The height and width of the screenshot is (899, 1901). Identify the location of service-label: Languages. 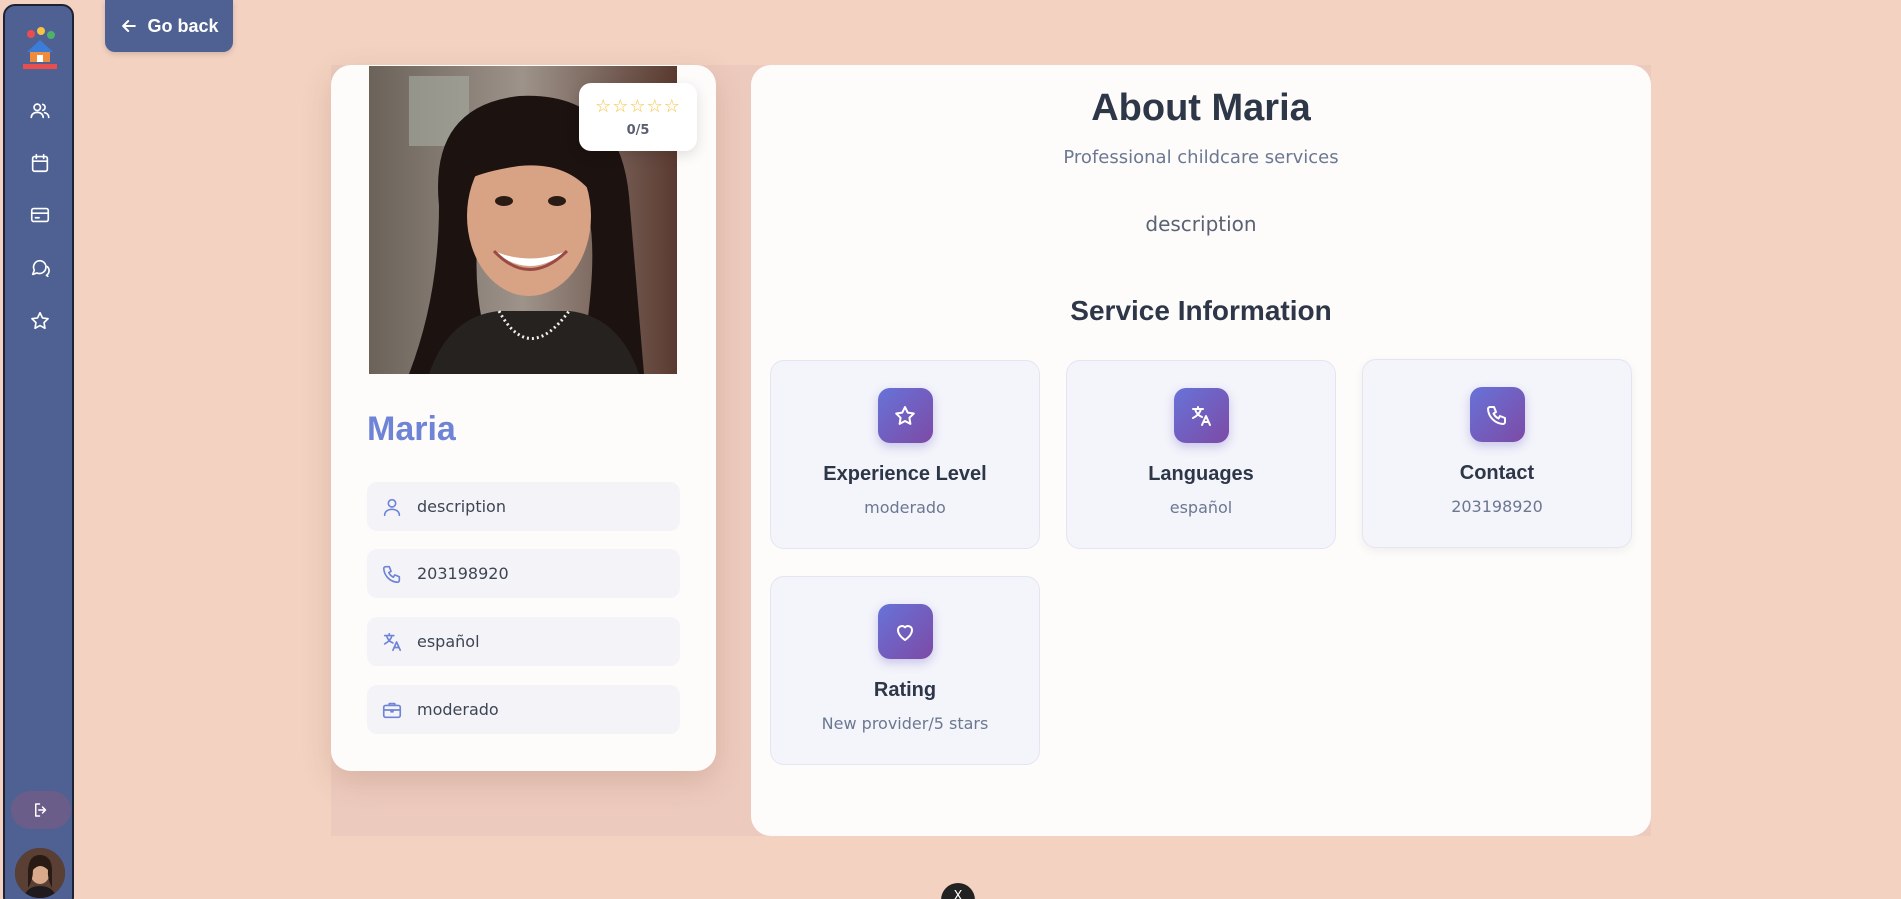
(1201, 474).